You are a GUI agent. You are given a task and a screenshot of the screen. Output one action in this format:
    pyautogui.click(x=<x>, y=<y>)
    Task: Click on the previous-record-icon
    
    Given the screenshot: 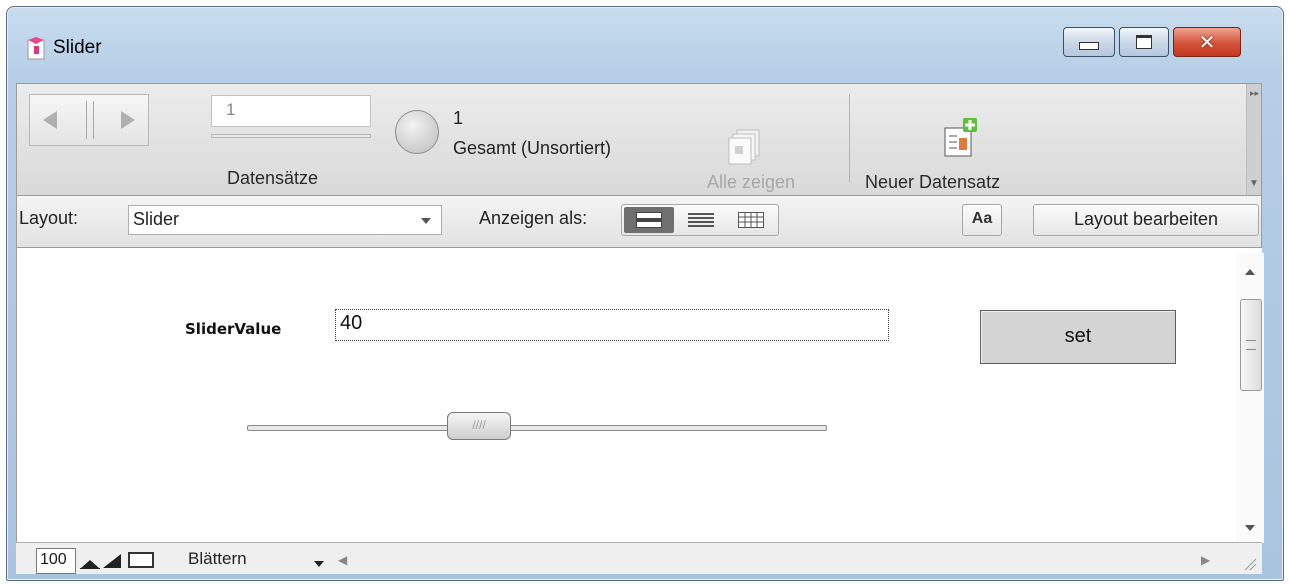 What is the action you would take?
    pyautogui.click(x=50, y=120)
    